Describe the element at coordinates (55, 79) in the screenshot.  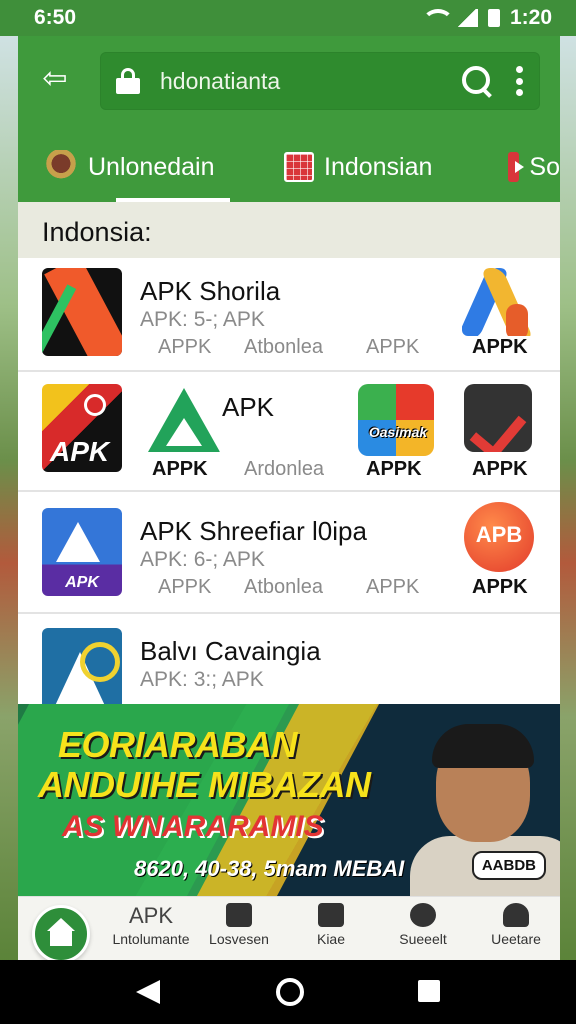
I see `back-arrow-icon: ⇦` at that location.